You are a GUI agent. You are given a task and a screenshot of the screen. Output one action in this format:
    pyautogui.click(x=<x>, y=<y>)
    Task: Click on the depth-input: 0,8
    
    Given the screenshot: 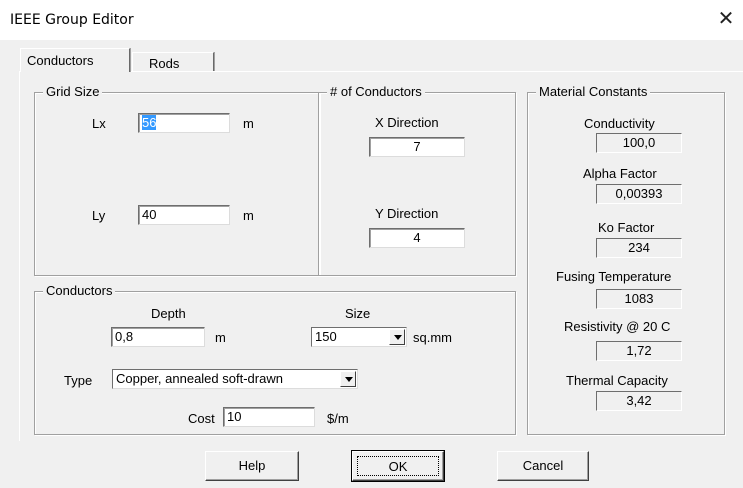 What is the action you would take?
    pyautogui.click(x=158, y=337)
    